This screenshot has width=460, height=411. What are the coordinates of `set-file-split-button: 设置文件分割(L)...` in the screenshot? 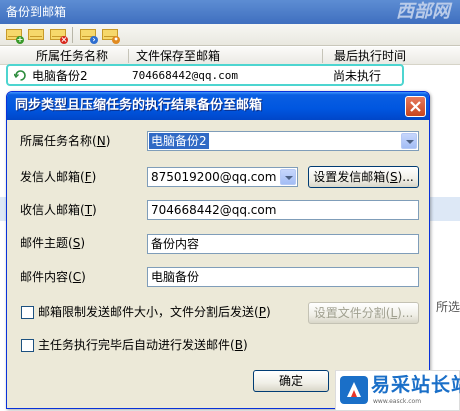 It's located at (363, 313).